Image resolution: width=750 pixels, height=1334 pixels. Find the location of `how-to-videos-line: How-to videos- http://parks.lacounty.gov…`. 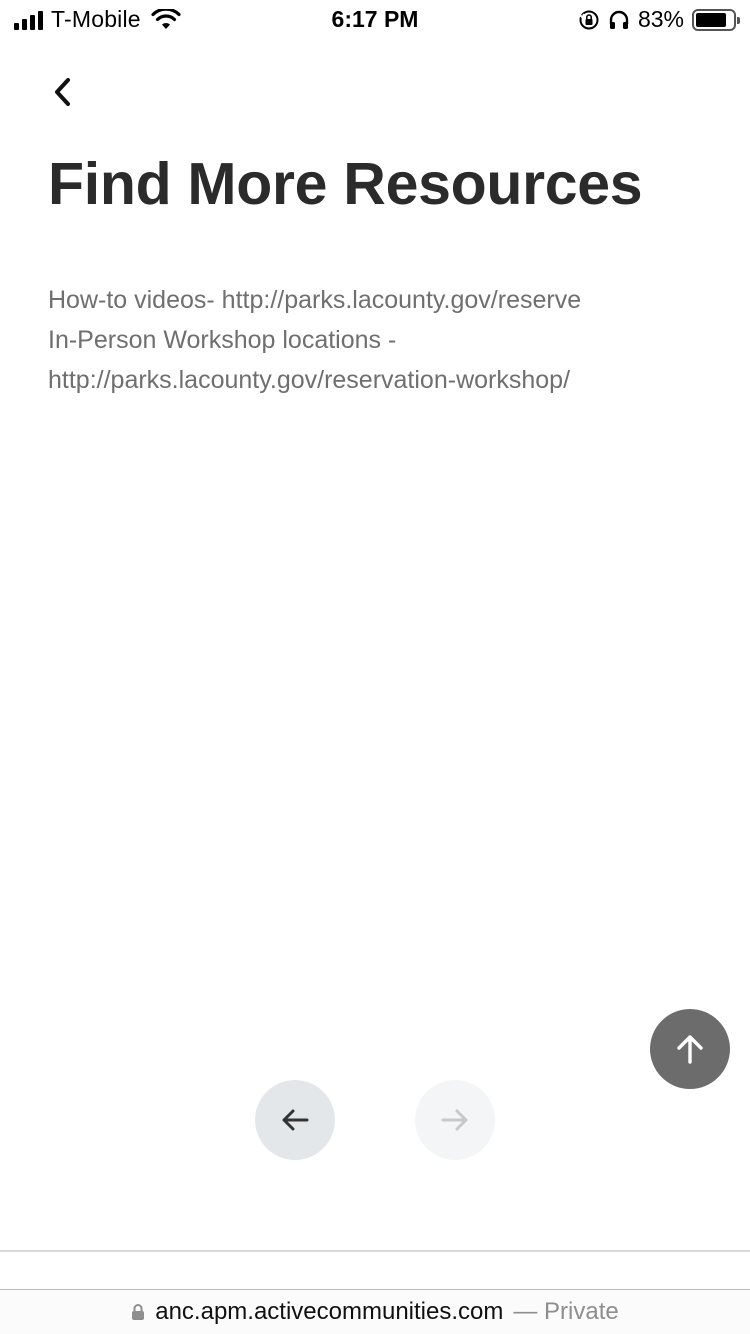

how-to-videos-line: How-to videos- http://parks.lacounty.gov… is located at coordinates (378, 300).